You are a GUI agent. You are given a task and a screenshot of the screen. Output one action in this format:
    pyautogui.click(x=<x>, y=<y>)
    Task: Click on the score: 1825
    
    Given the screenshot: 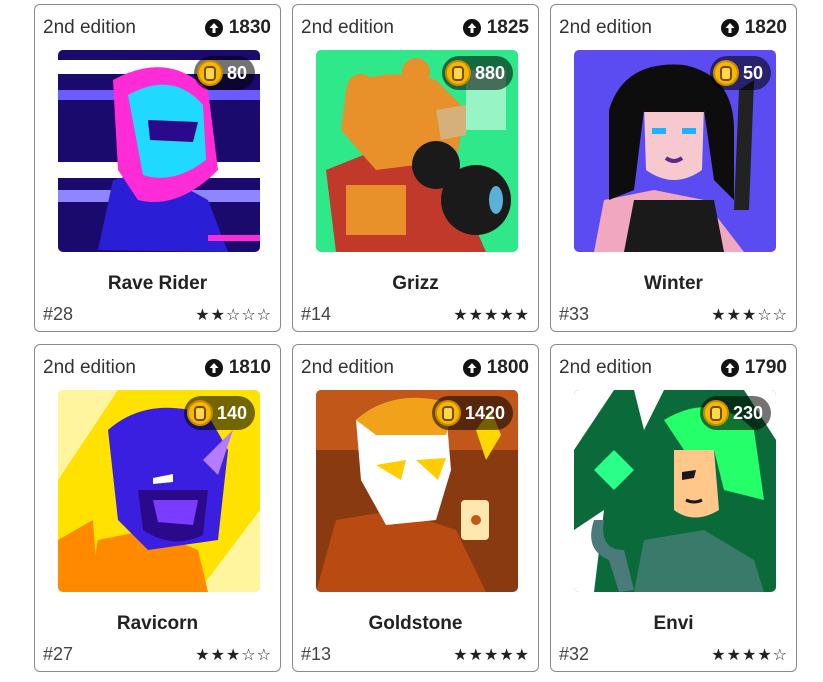 What is the action you would take?
    pyautogui.click(x=495, y=28)
    